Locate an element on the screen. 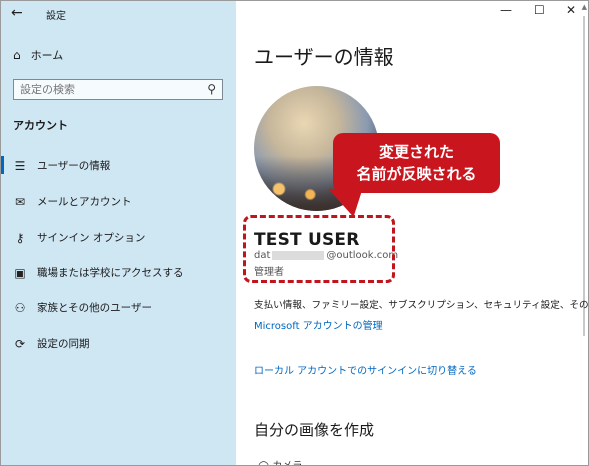  search-box: ⚲ is located at coordinates (118, 89).